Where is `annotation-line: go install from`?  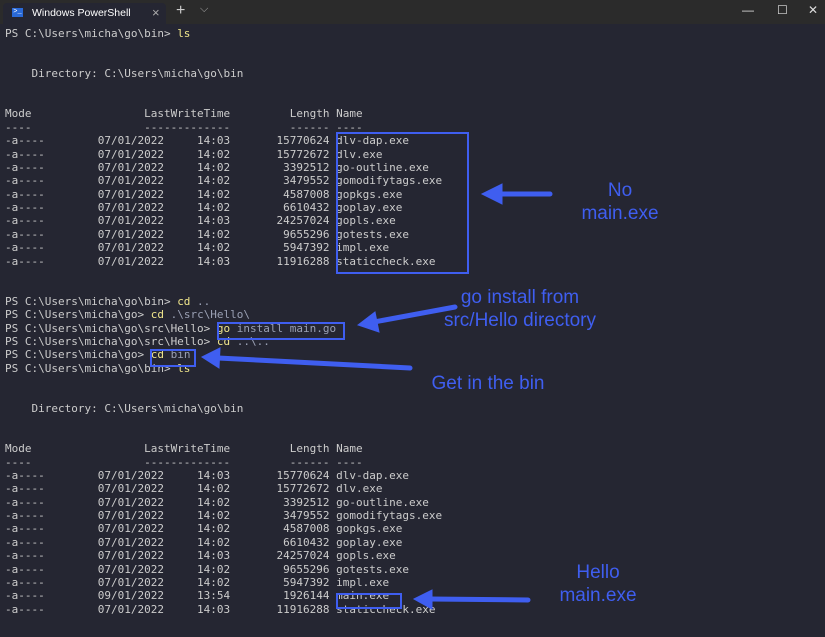
annotation-line: go install from is located at coordinates (520, 297).